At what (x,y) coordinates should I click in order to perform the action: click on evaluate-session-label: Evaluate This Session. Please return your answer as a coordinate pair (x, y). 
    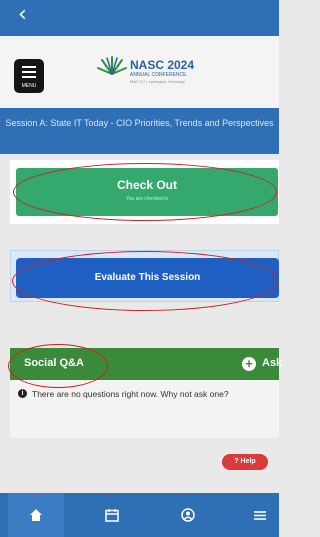
    Looking at the image, I should click on (147, 277).